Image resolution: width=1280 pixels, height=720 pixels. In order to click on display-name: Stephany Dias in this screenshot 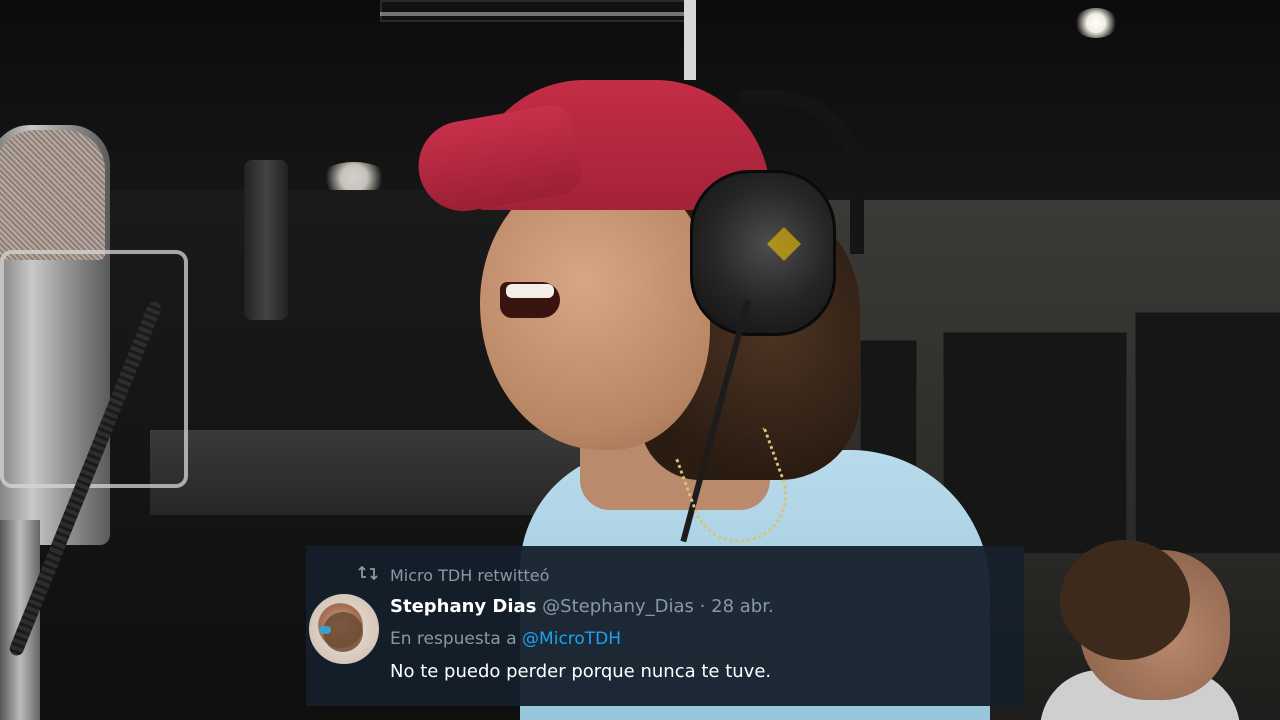, I will do `click(463, 606)`.